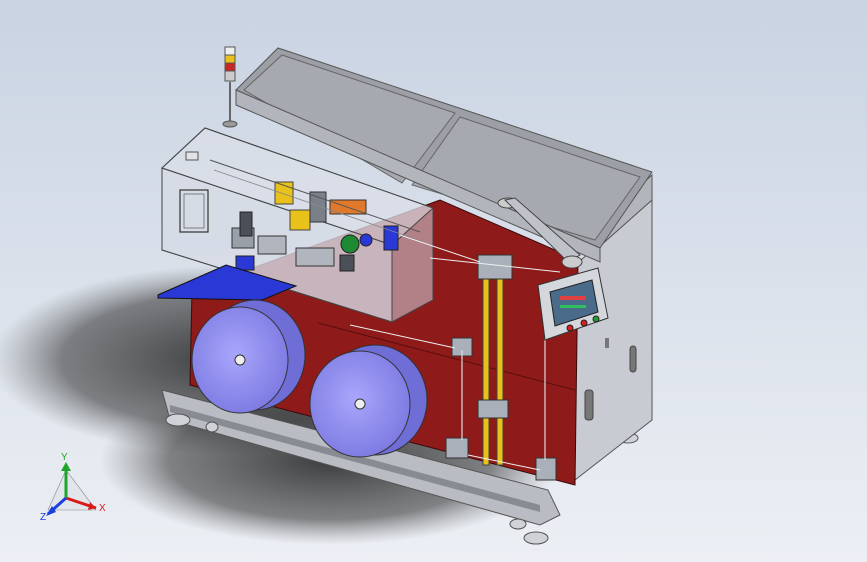 This screenshot has height=562, width=867. What do you see at coordinates (64, 457) in the screenshot?
I see `y-axis-label: Y` at bounding box center [64, 457].